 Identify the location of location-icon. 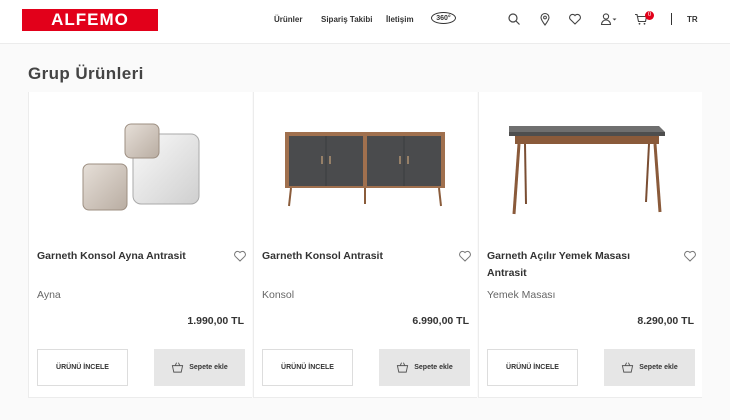
(545, 19).